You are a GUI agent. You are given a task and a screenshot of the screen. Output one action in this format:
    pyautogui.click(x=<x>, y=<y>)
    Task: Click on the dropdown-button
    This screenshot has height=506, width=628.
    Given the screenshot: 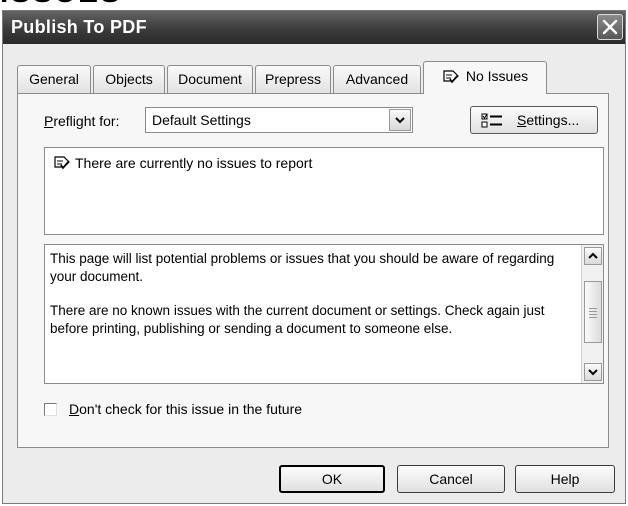 What is the action you would take?
    pyautogui.click(x=400, y=120)
    